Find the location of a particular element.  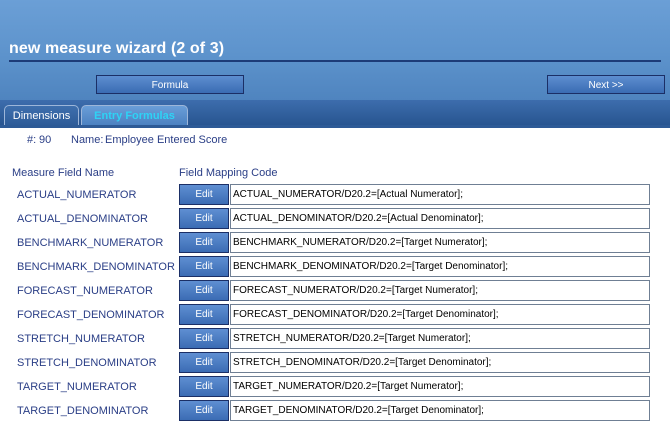

measure-field-name: STRETCH_NUMERATOR is located at coordinates (81, 339).